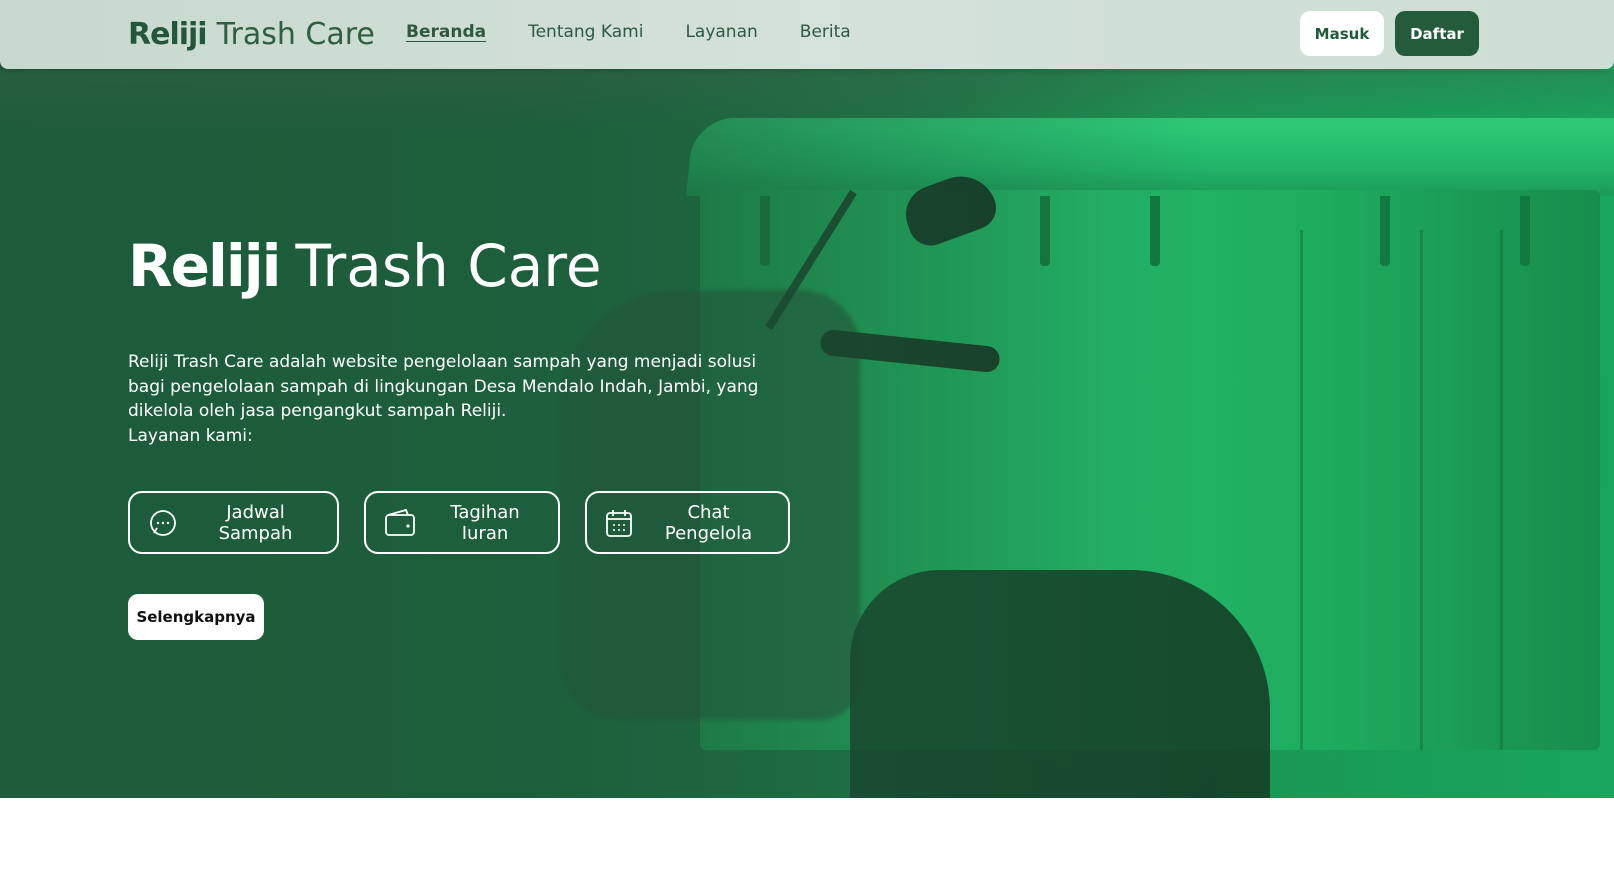 The height and width of the screenshot is (879, 1614). I want to click on brand-logo: Reliji, so click(168, 34).